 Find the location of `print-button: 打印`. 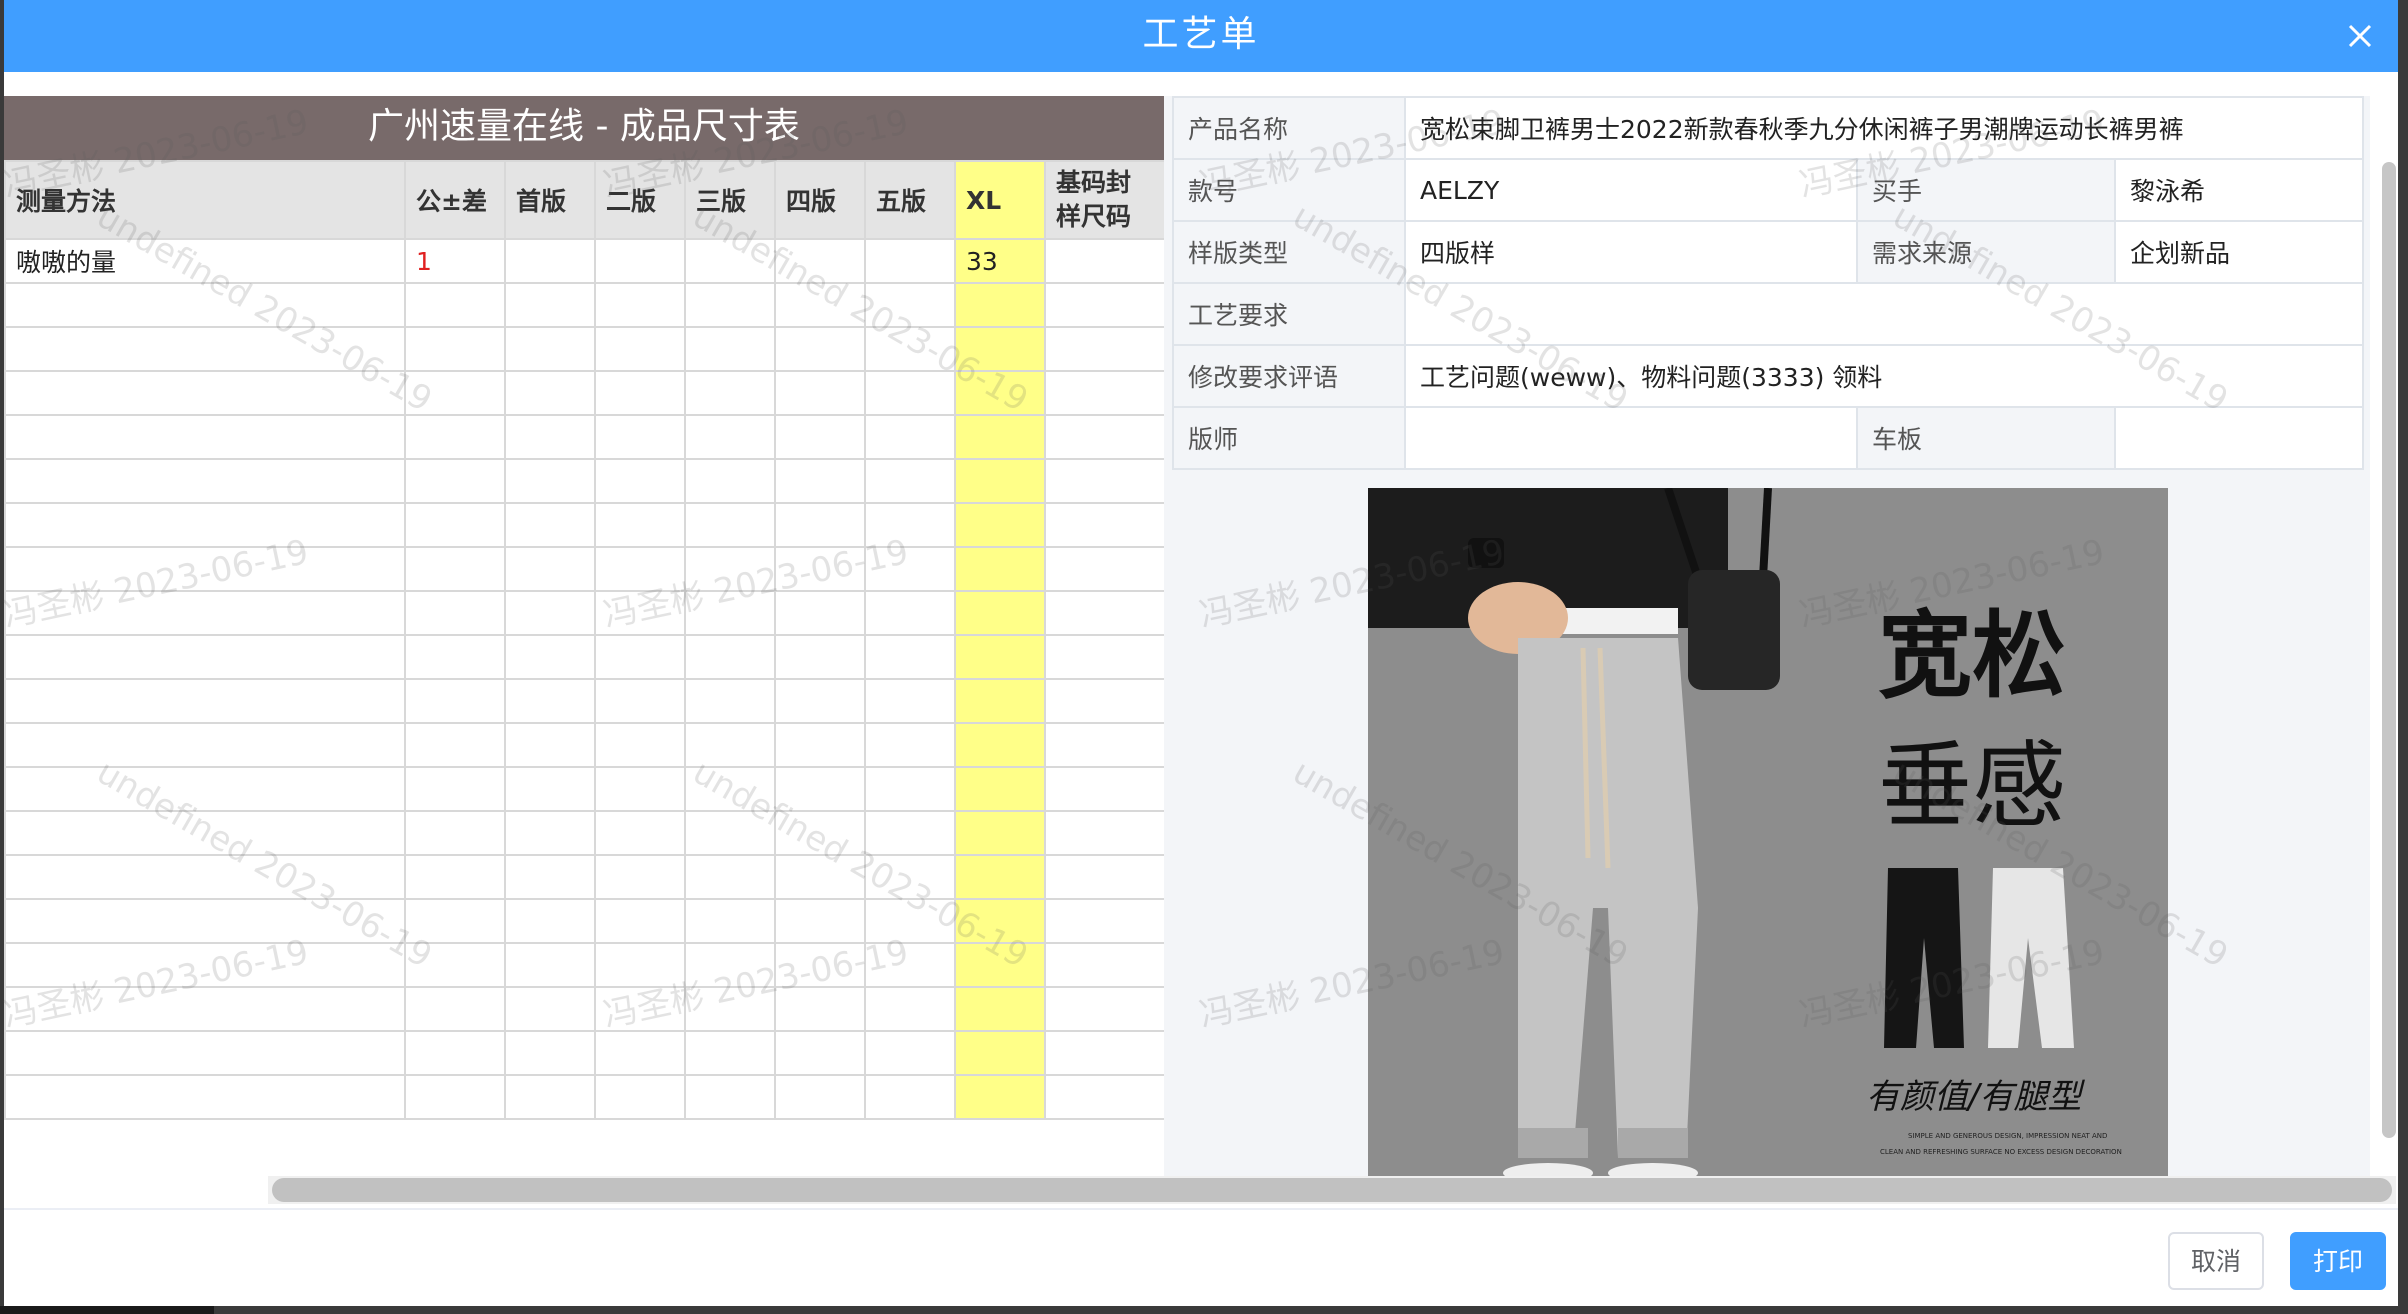

print-button: 打印 is located at coordinates (2338, 1261).